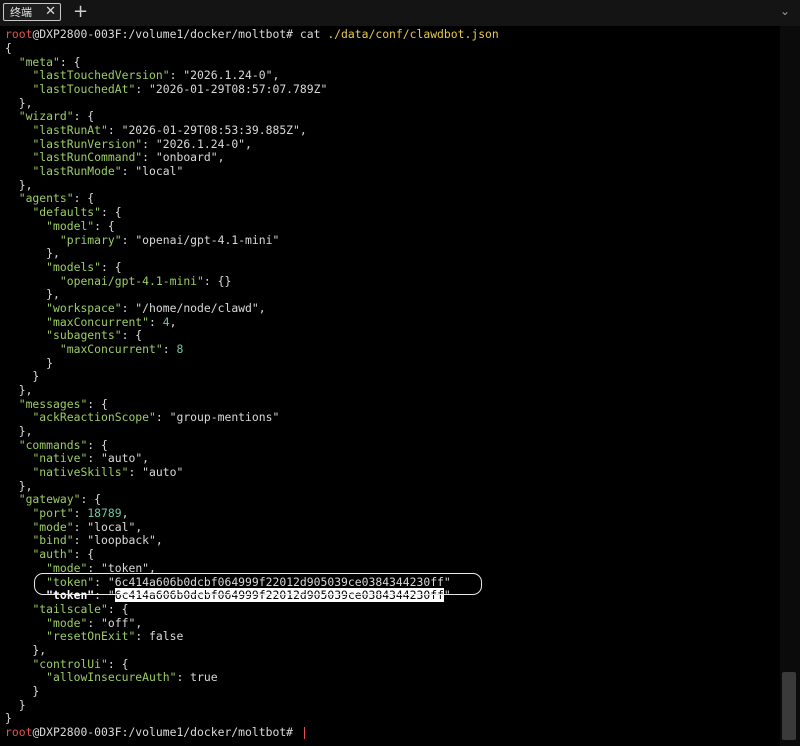 This screenshot has height=746, width=800. Describe the element at coordinates (789, 706) in the screenshot. I see `scrollbar-thumb` at that location.